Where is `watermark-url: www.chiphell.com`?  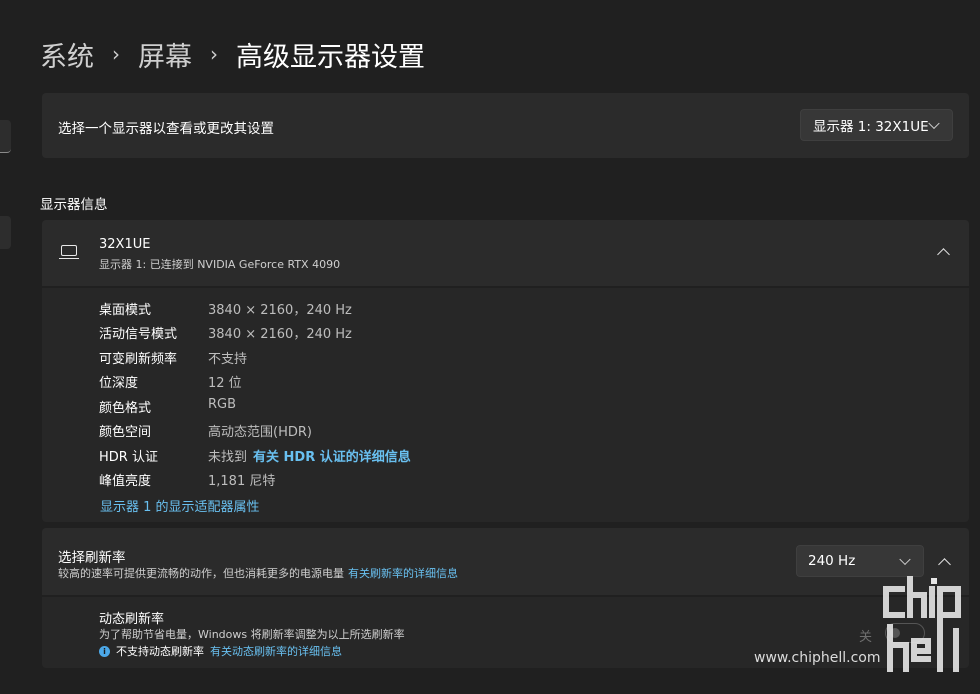 watermark-url: www.chiphell.com is located at coordinates (817, 658).